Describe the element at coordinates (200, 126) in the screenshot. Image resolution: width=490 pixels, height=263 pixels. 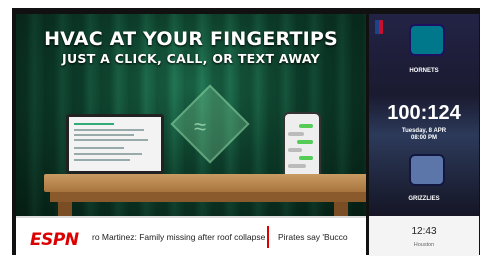
I see `wave-icon: ≈` at that location.